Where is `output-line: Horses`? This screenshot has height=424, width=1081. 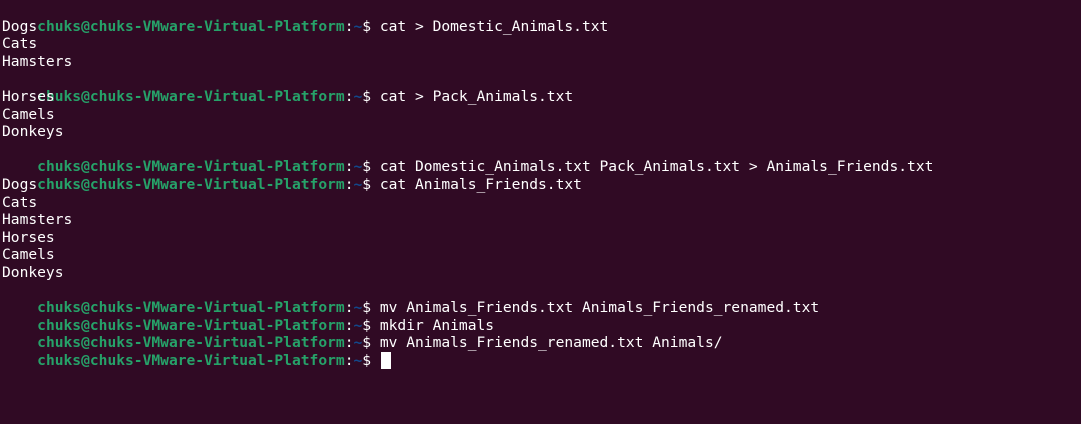 output-line: Horses is located at coordinates (28, 237).